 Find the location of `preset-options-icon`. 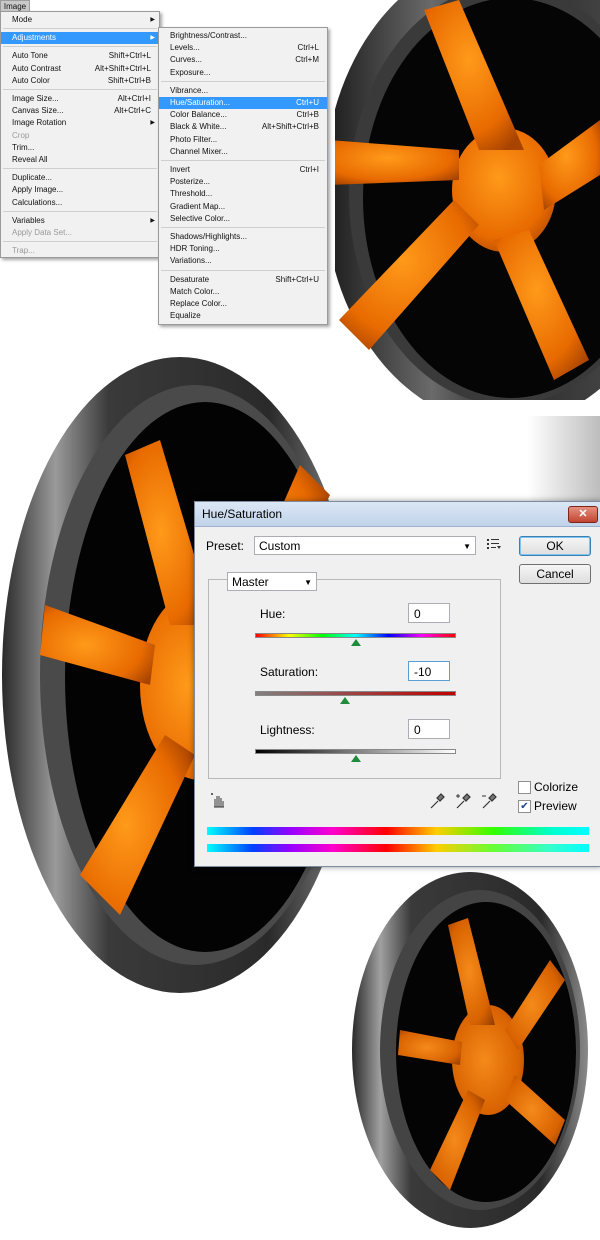

preset-options-icon is located at coordinates (494, 544).